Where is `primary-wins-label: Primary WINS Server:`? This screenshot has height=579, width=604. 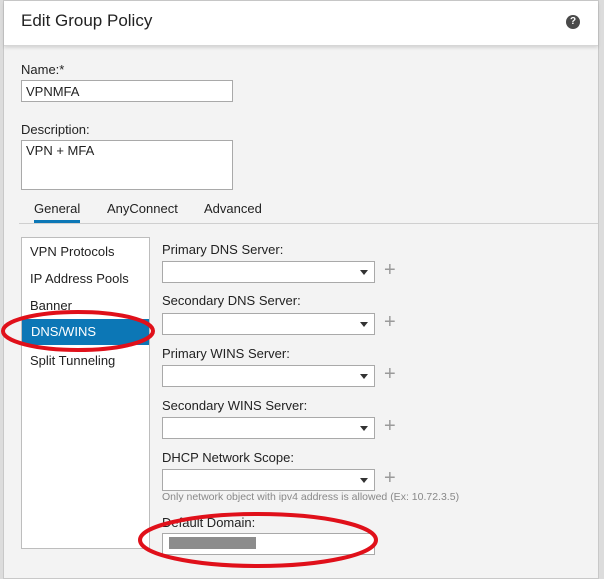
primary-wins-label: Primary WINS Server: is located at coordinates (226, 353).